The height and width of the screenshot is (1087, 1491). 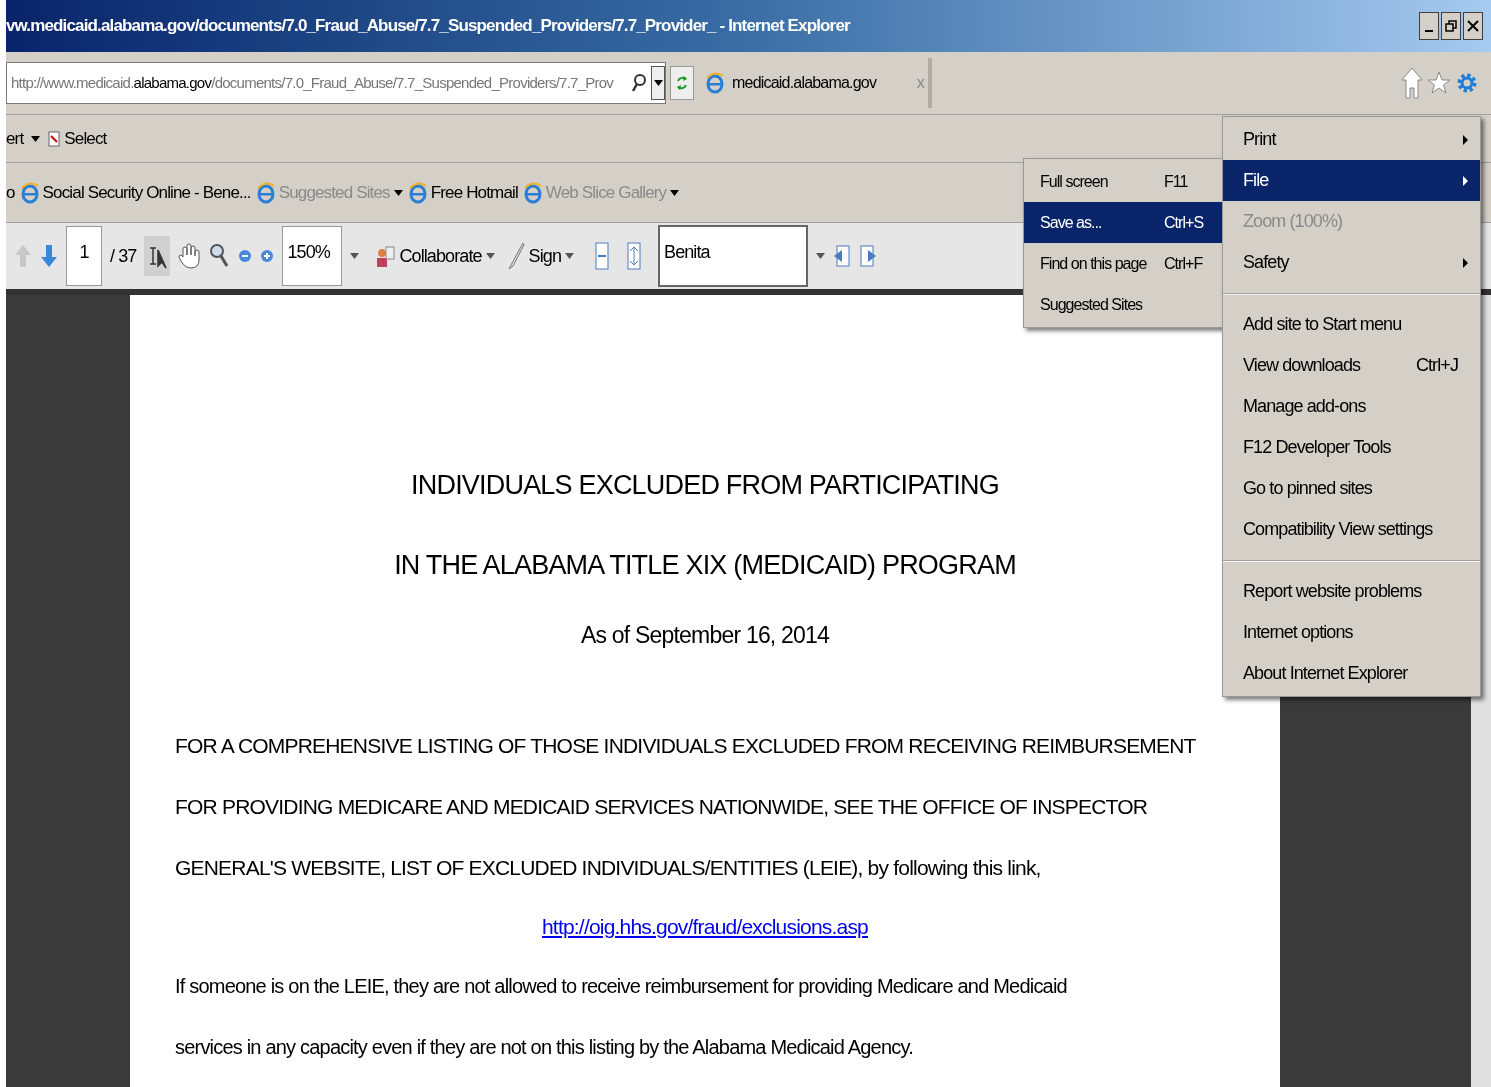 I want to click on refresh-icon, so click(x=682, y=83).